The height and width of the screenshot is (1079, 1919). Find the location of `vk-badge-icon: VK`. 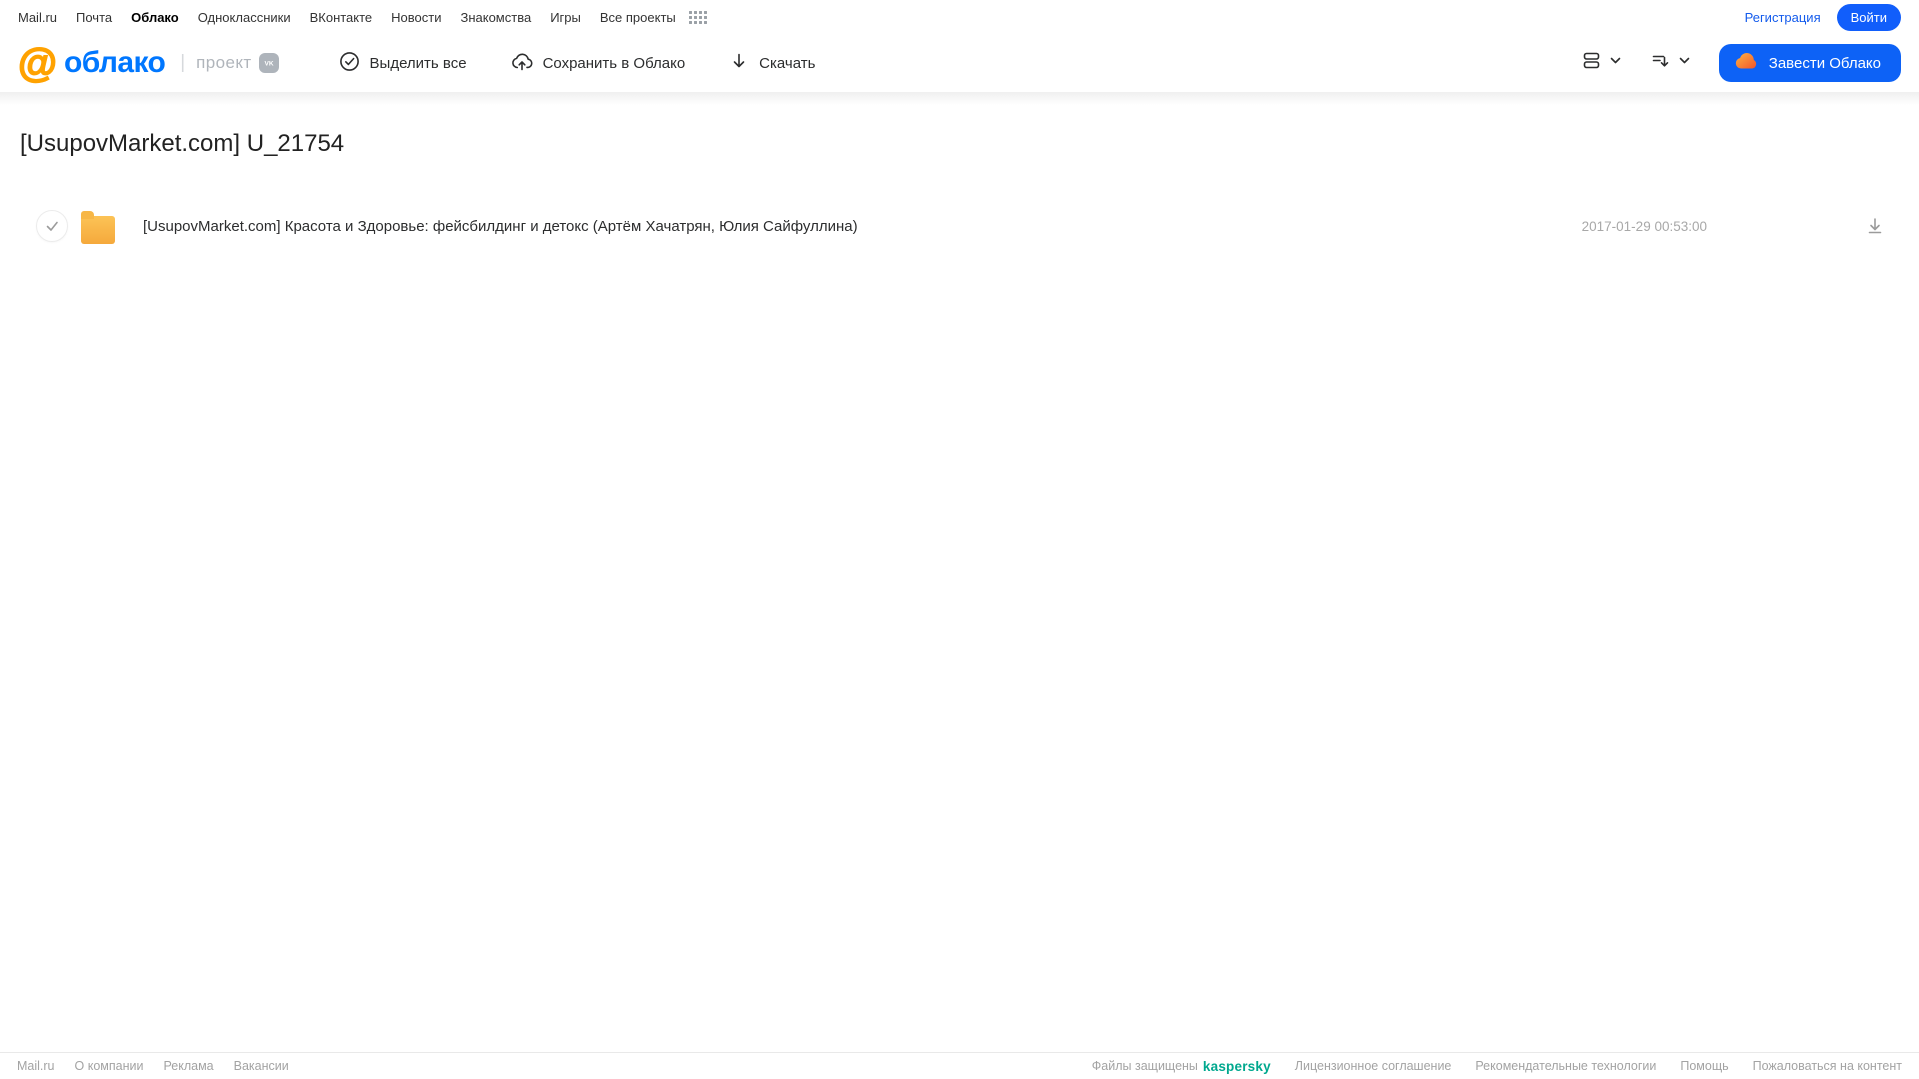

vk-badge-icon: VK is located at coordinates (268, 63).